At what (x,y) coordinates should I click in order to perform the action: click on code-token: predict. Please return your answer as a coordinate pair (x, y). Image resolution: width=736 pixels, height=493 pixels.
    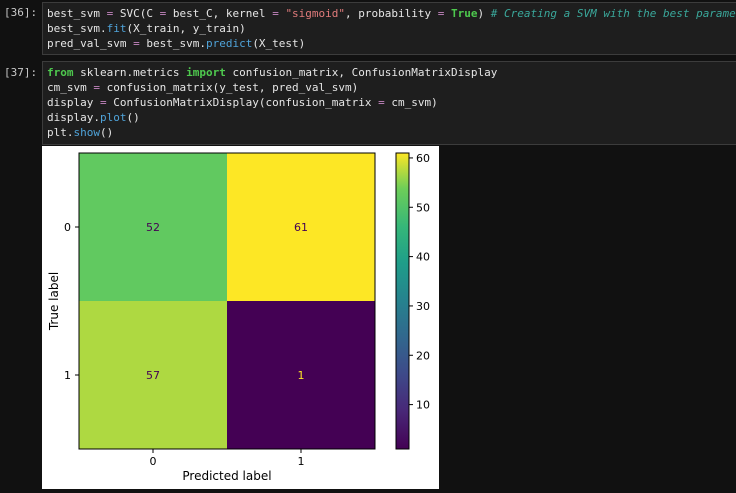
    Looking at the image, I should click on (229, 43).